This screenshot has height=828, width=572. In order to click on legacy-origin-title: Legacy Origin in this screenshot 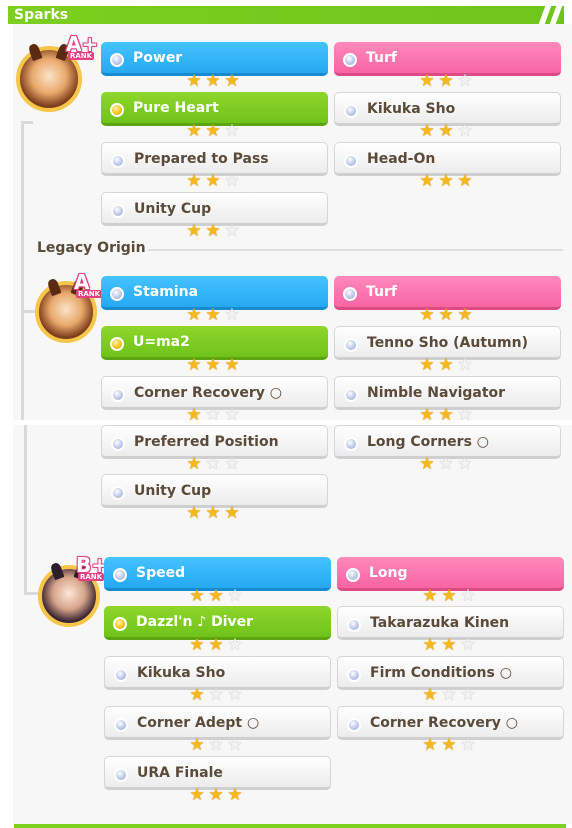, I will do `click(91, 248)`.